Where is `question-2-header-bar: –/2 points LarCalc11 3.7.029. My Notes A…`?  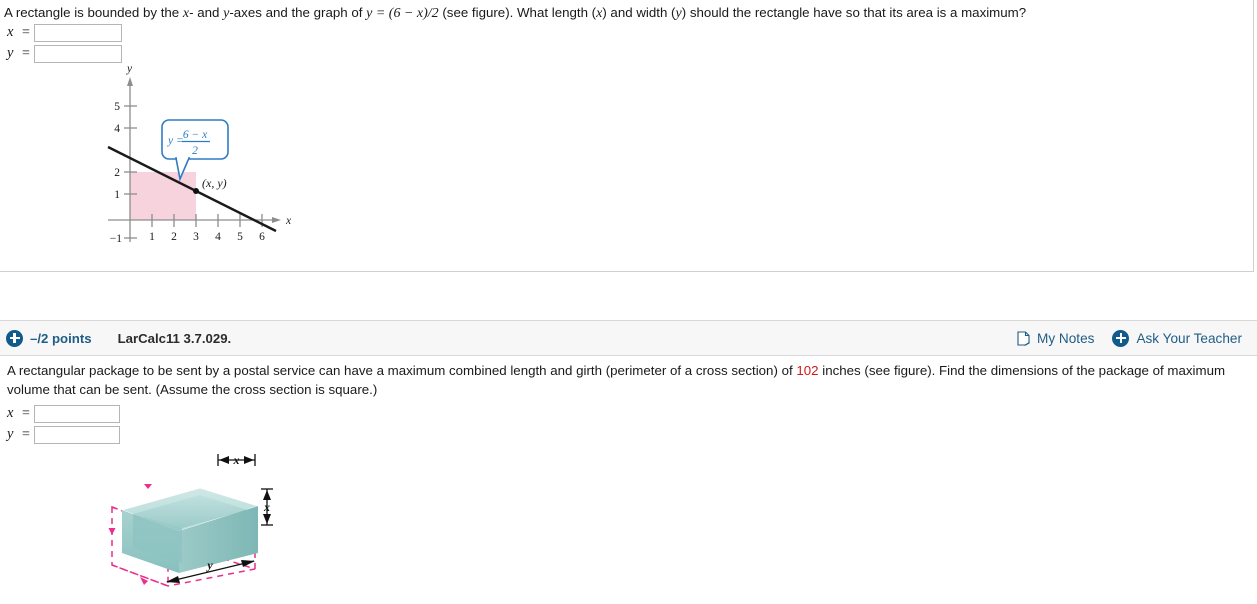 question-2-header-bar: –/2 points LarCalc11 3.7.029. My Notes A… is located at coordinates (628, 338).